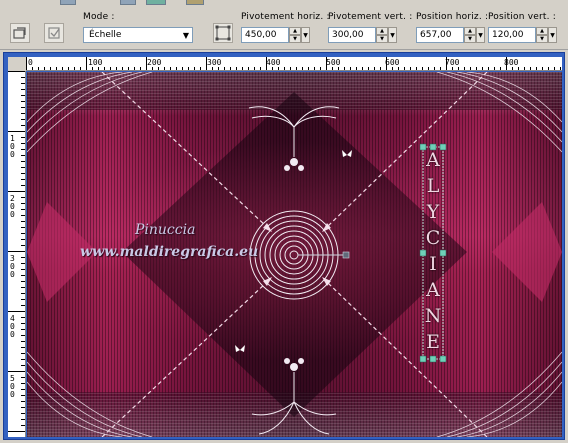  I want to click on pivot-h-stepper: 450,00 ▲ ▼ ▼, so click(275, 35).